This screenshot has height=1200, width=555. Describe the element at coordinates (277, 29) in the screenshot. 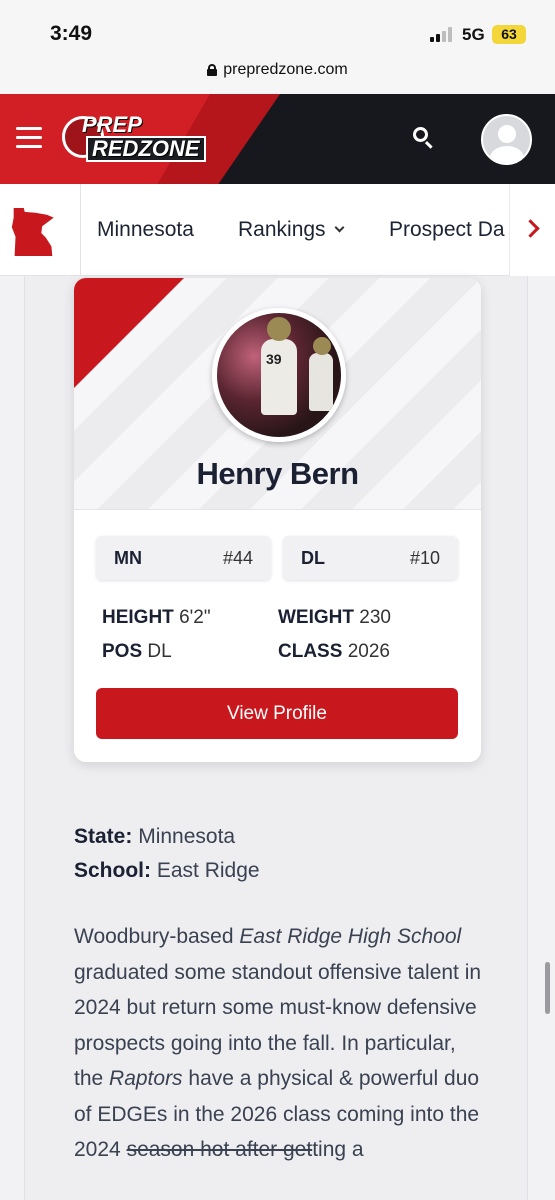

I see `status-bar: 3:49 5G 63` at that location.